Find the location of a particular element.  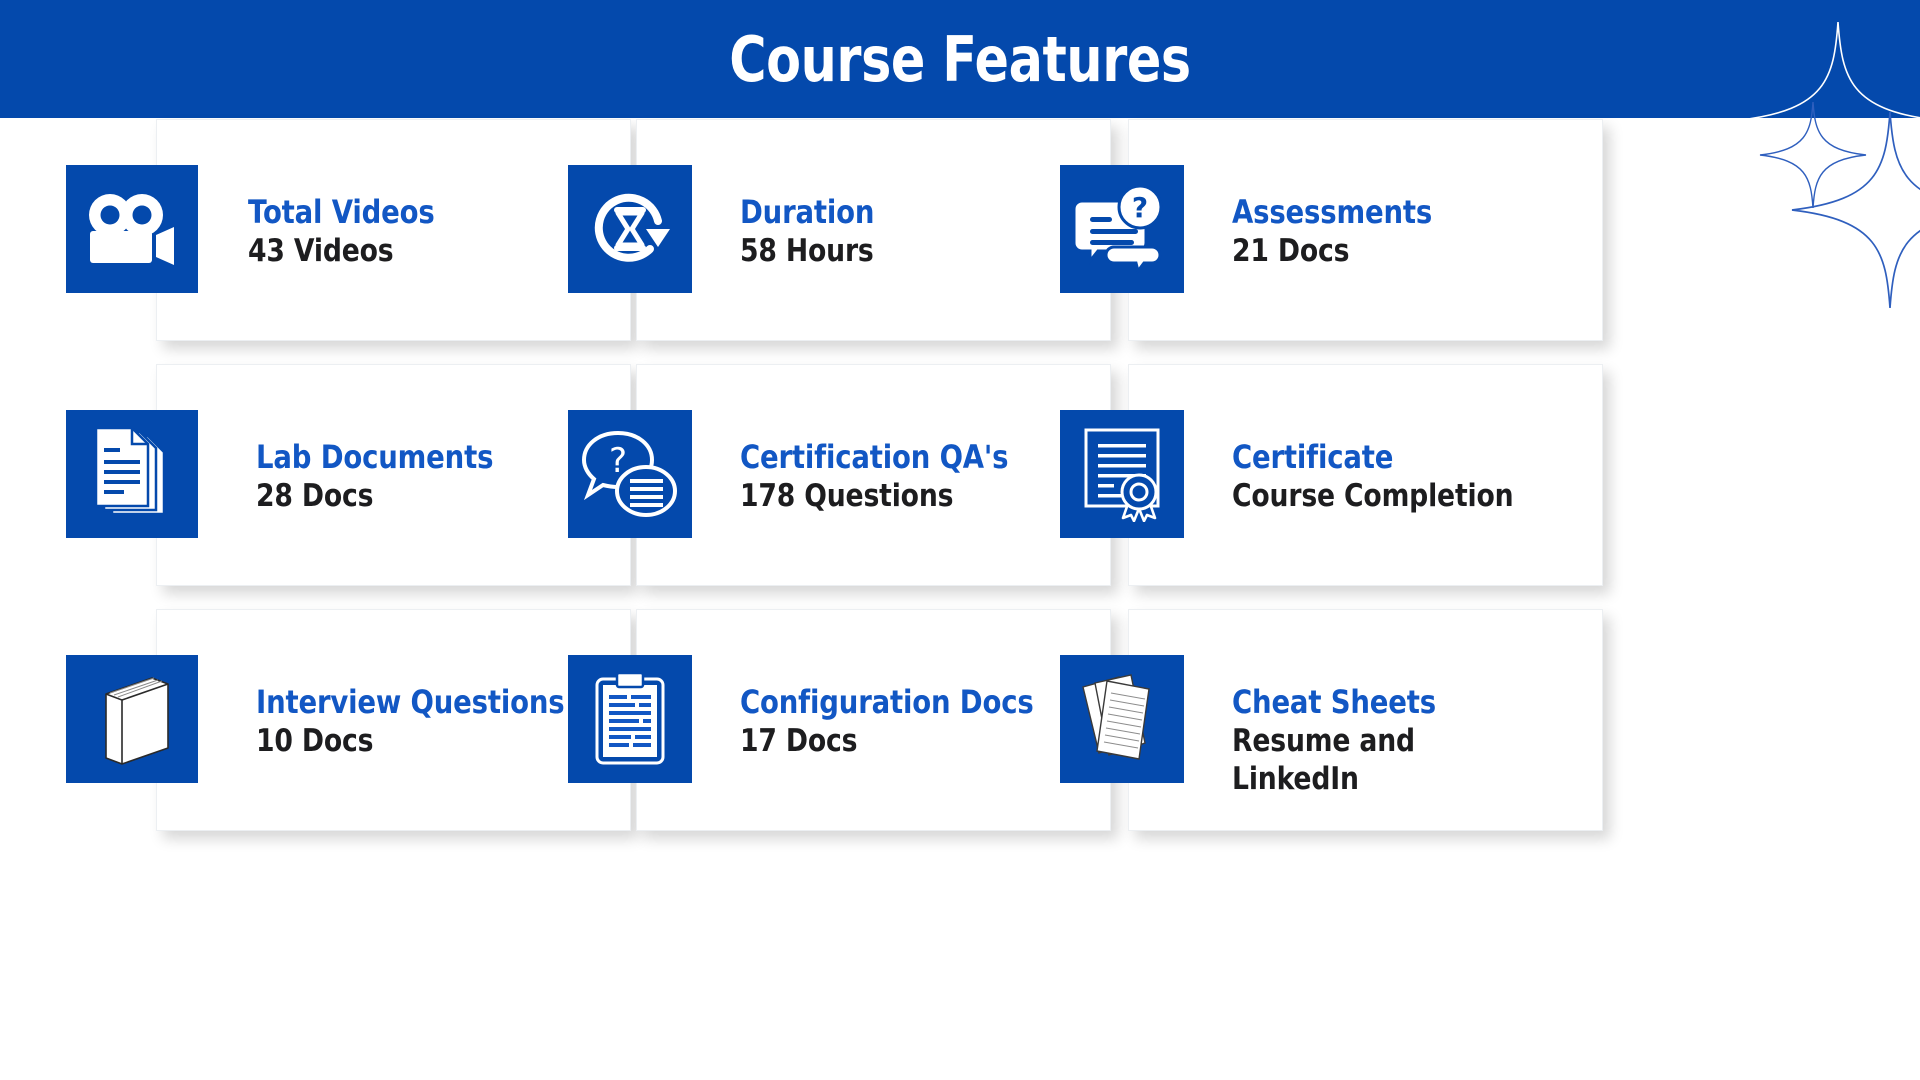

clipboard-icon is located at coordinates (630, 718).